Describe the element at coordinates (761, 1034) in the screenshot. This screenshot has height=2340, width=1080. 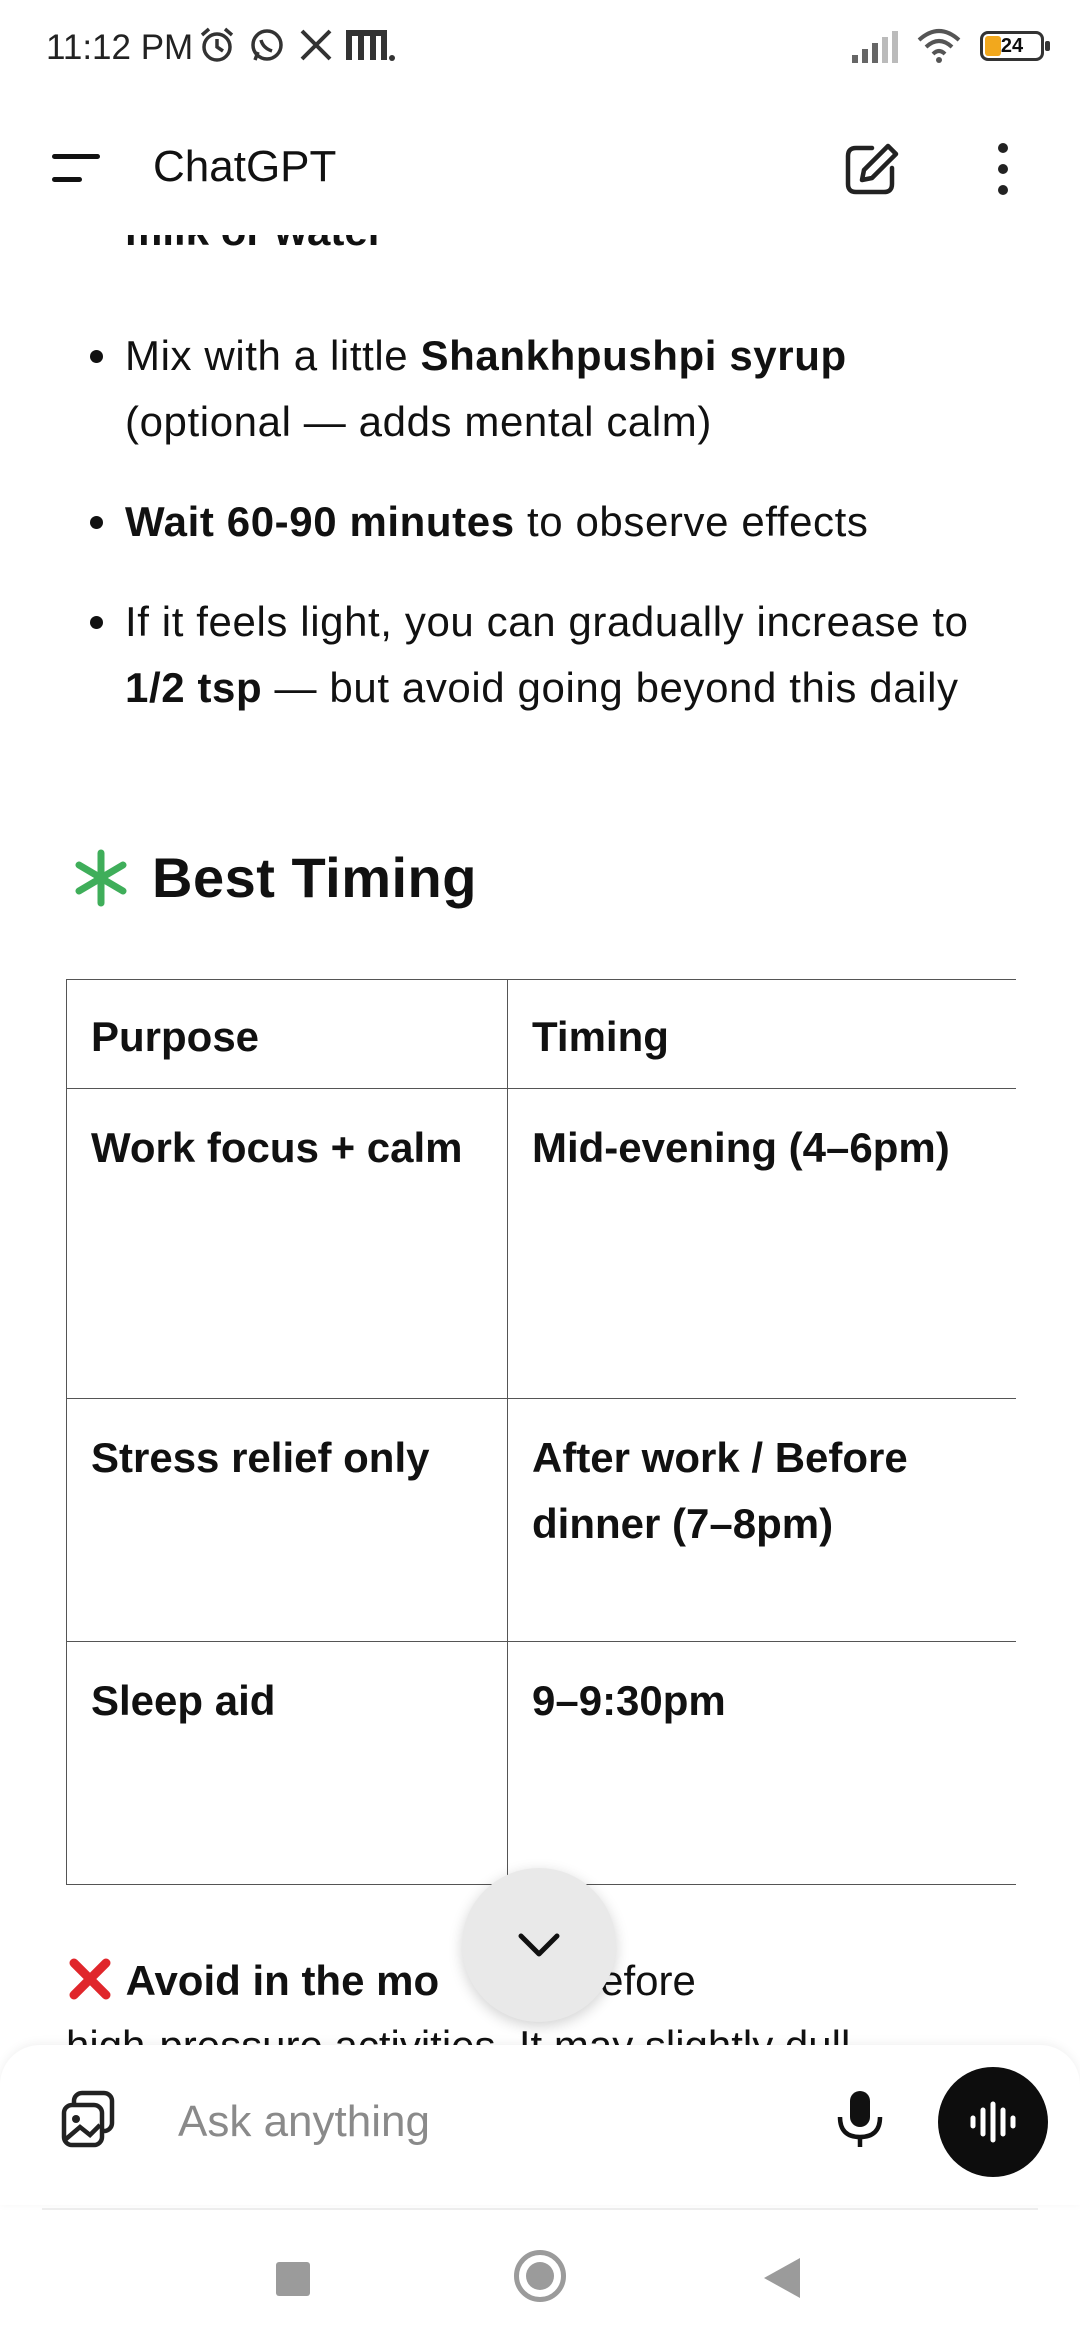
I see `table-header-cell: Timing` at that location.